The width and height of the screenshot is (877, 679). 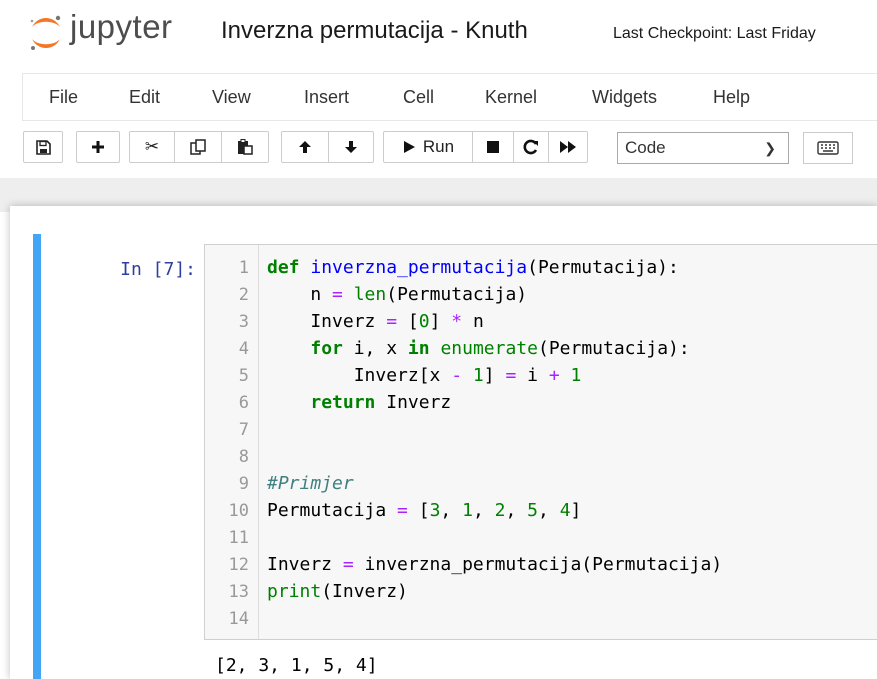 I want to click on code-line: print(Inverz), so click(x=337, y=591).